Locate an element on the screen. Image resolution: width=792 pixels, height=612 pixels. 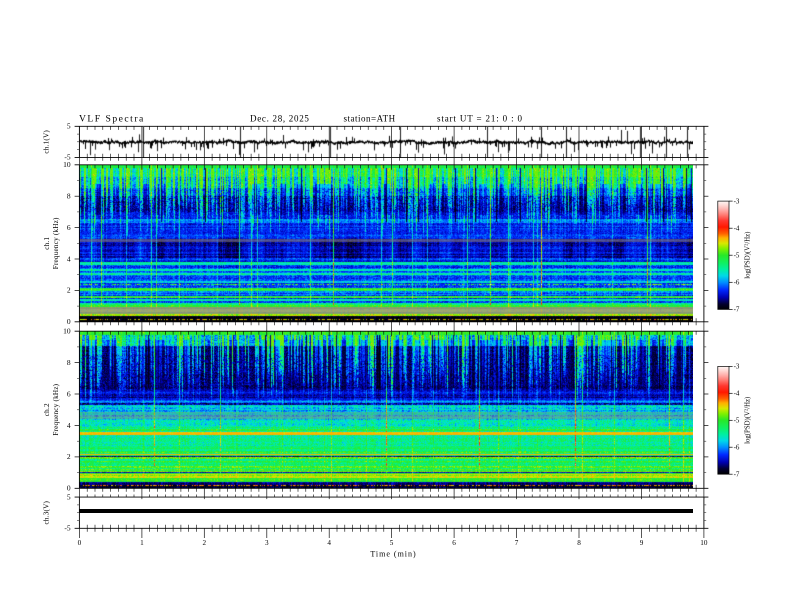
svg-text: 1 is located at coordinates (142, 543).